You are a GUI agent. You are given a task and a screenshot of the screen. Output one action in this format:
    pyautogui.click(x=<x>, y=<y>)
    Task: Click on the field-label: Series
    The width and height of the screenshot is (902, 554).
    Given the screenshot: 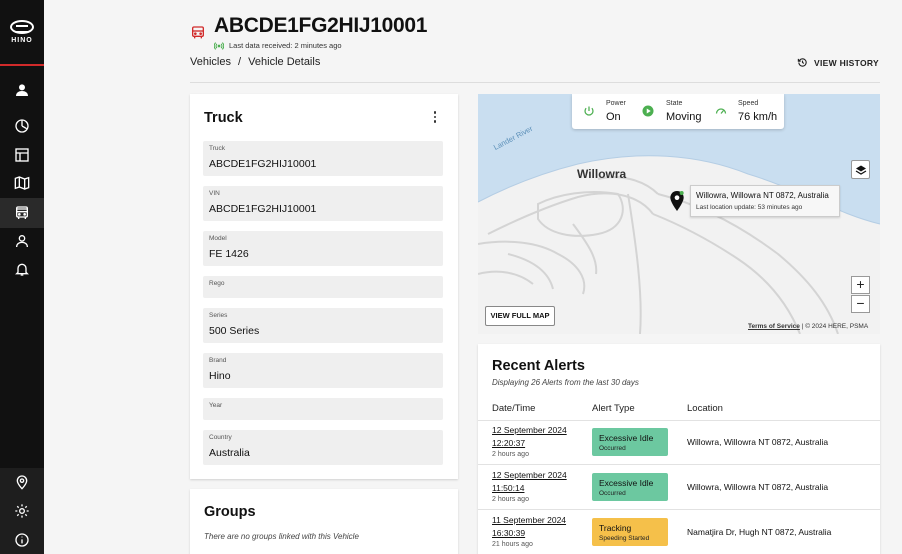 What is the action you would take?
    pyautogui.click(x=218, y=315)
    